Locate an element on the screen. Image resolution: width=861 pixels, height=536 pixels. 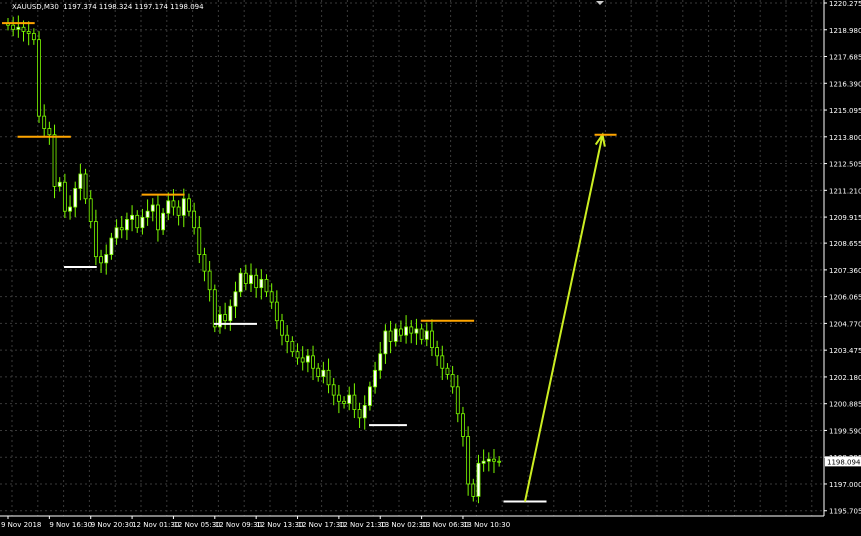
time-tick-label: 13 Nov 10:30 is located at coordinates (486, 525).